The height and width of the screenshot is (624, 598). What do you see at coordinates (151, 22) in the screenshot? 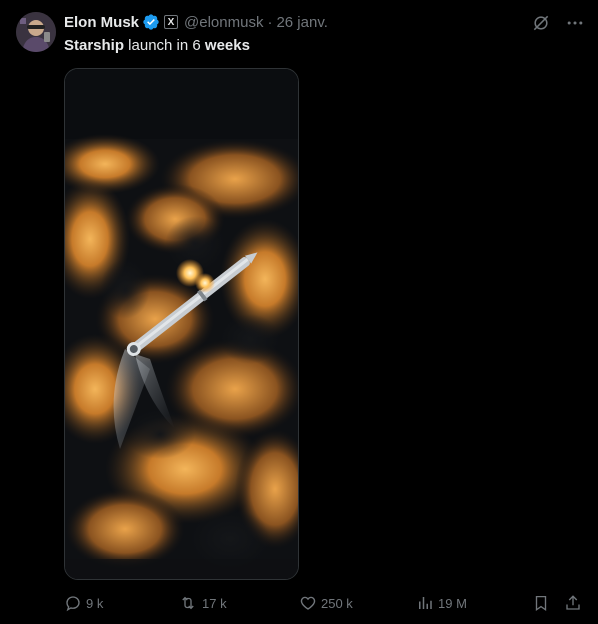
I see `verified-badge-icon` at bounding box center [151, 22].